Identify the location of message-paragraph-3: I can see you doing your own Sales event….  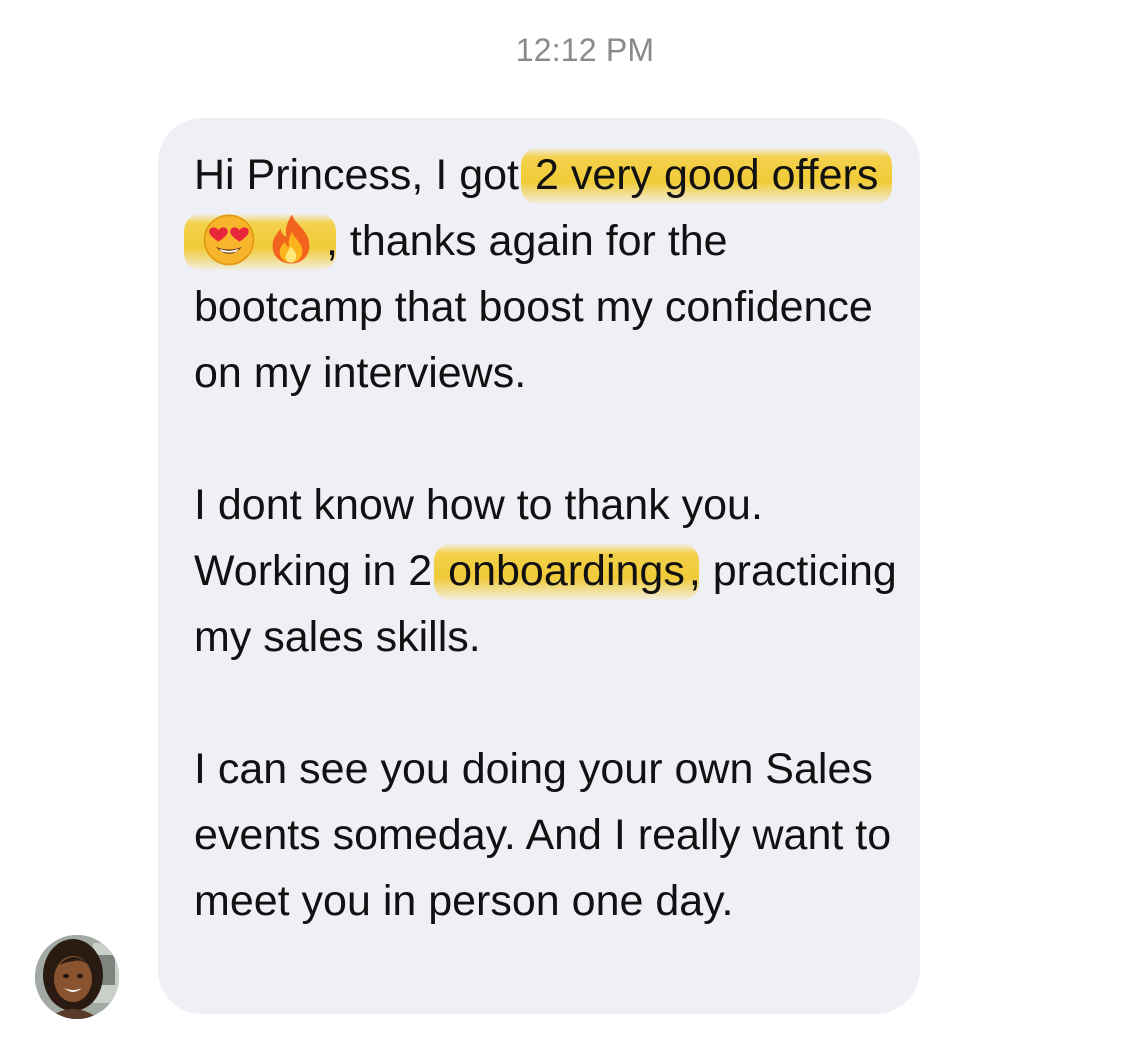
(543, 835).